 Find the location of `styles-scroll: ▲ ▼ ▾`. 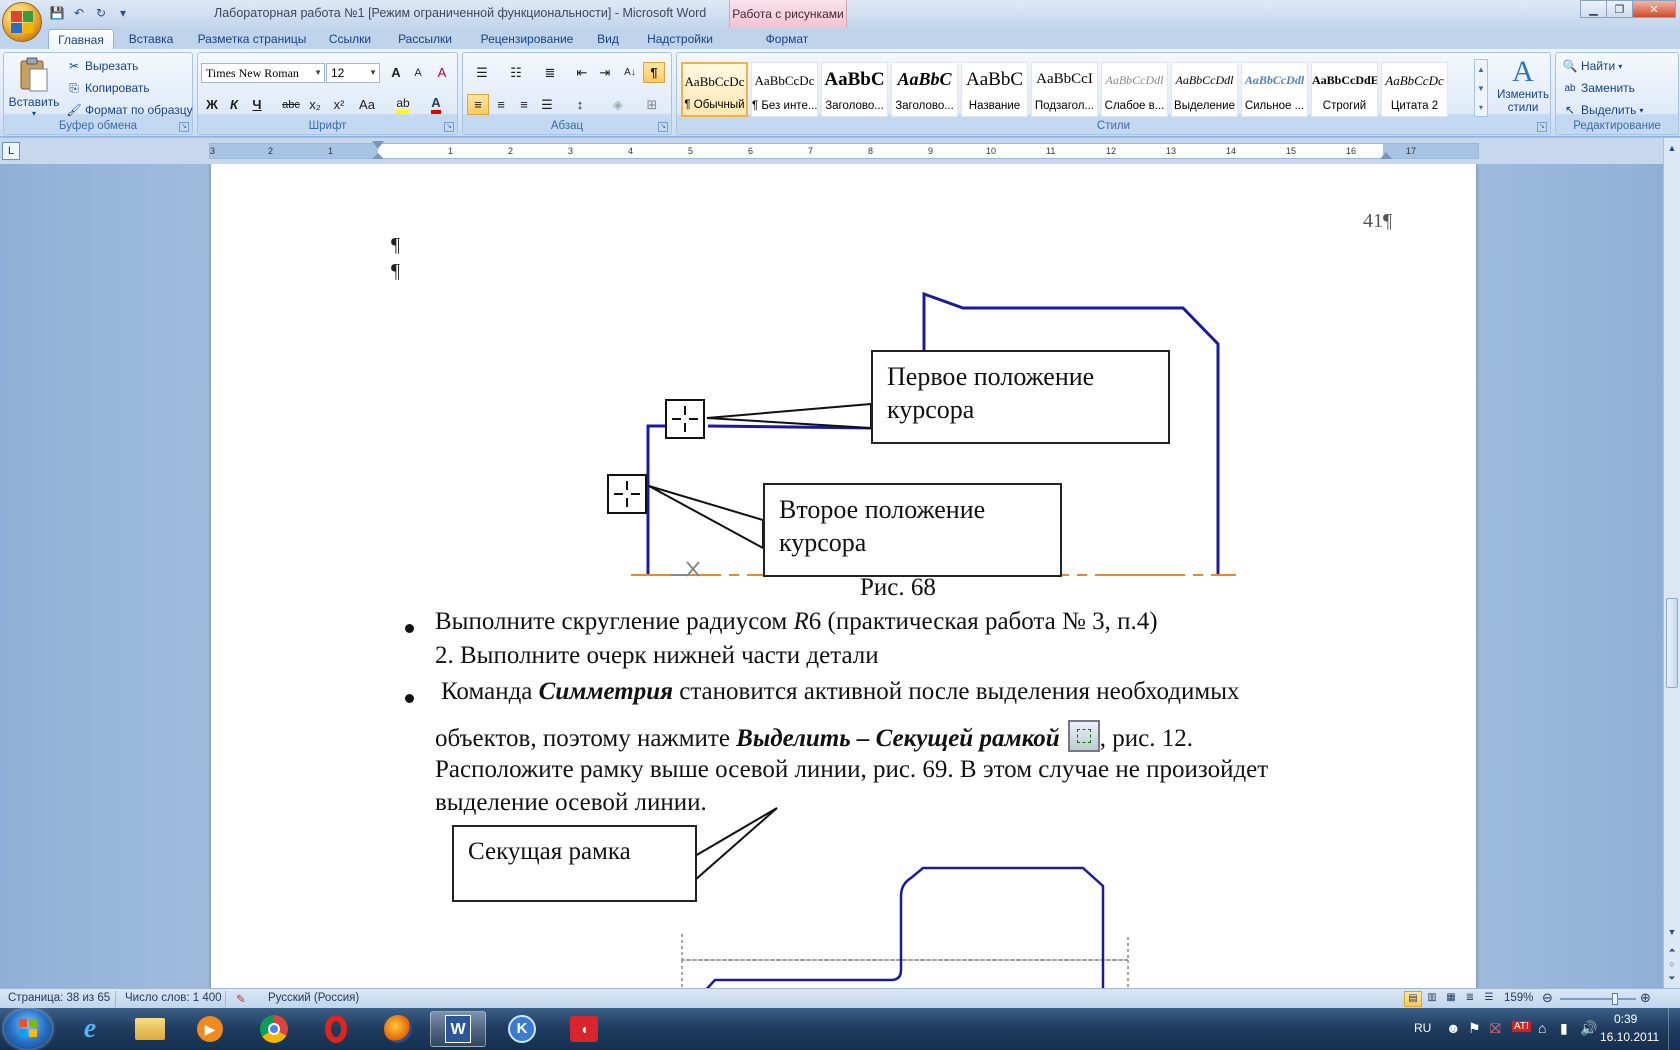

styles-scroll: ▲ ▼ ▾ is located at coordinates (1481, 88).